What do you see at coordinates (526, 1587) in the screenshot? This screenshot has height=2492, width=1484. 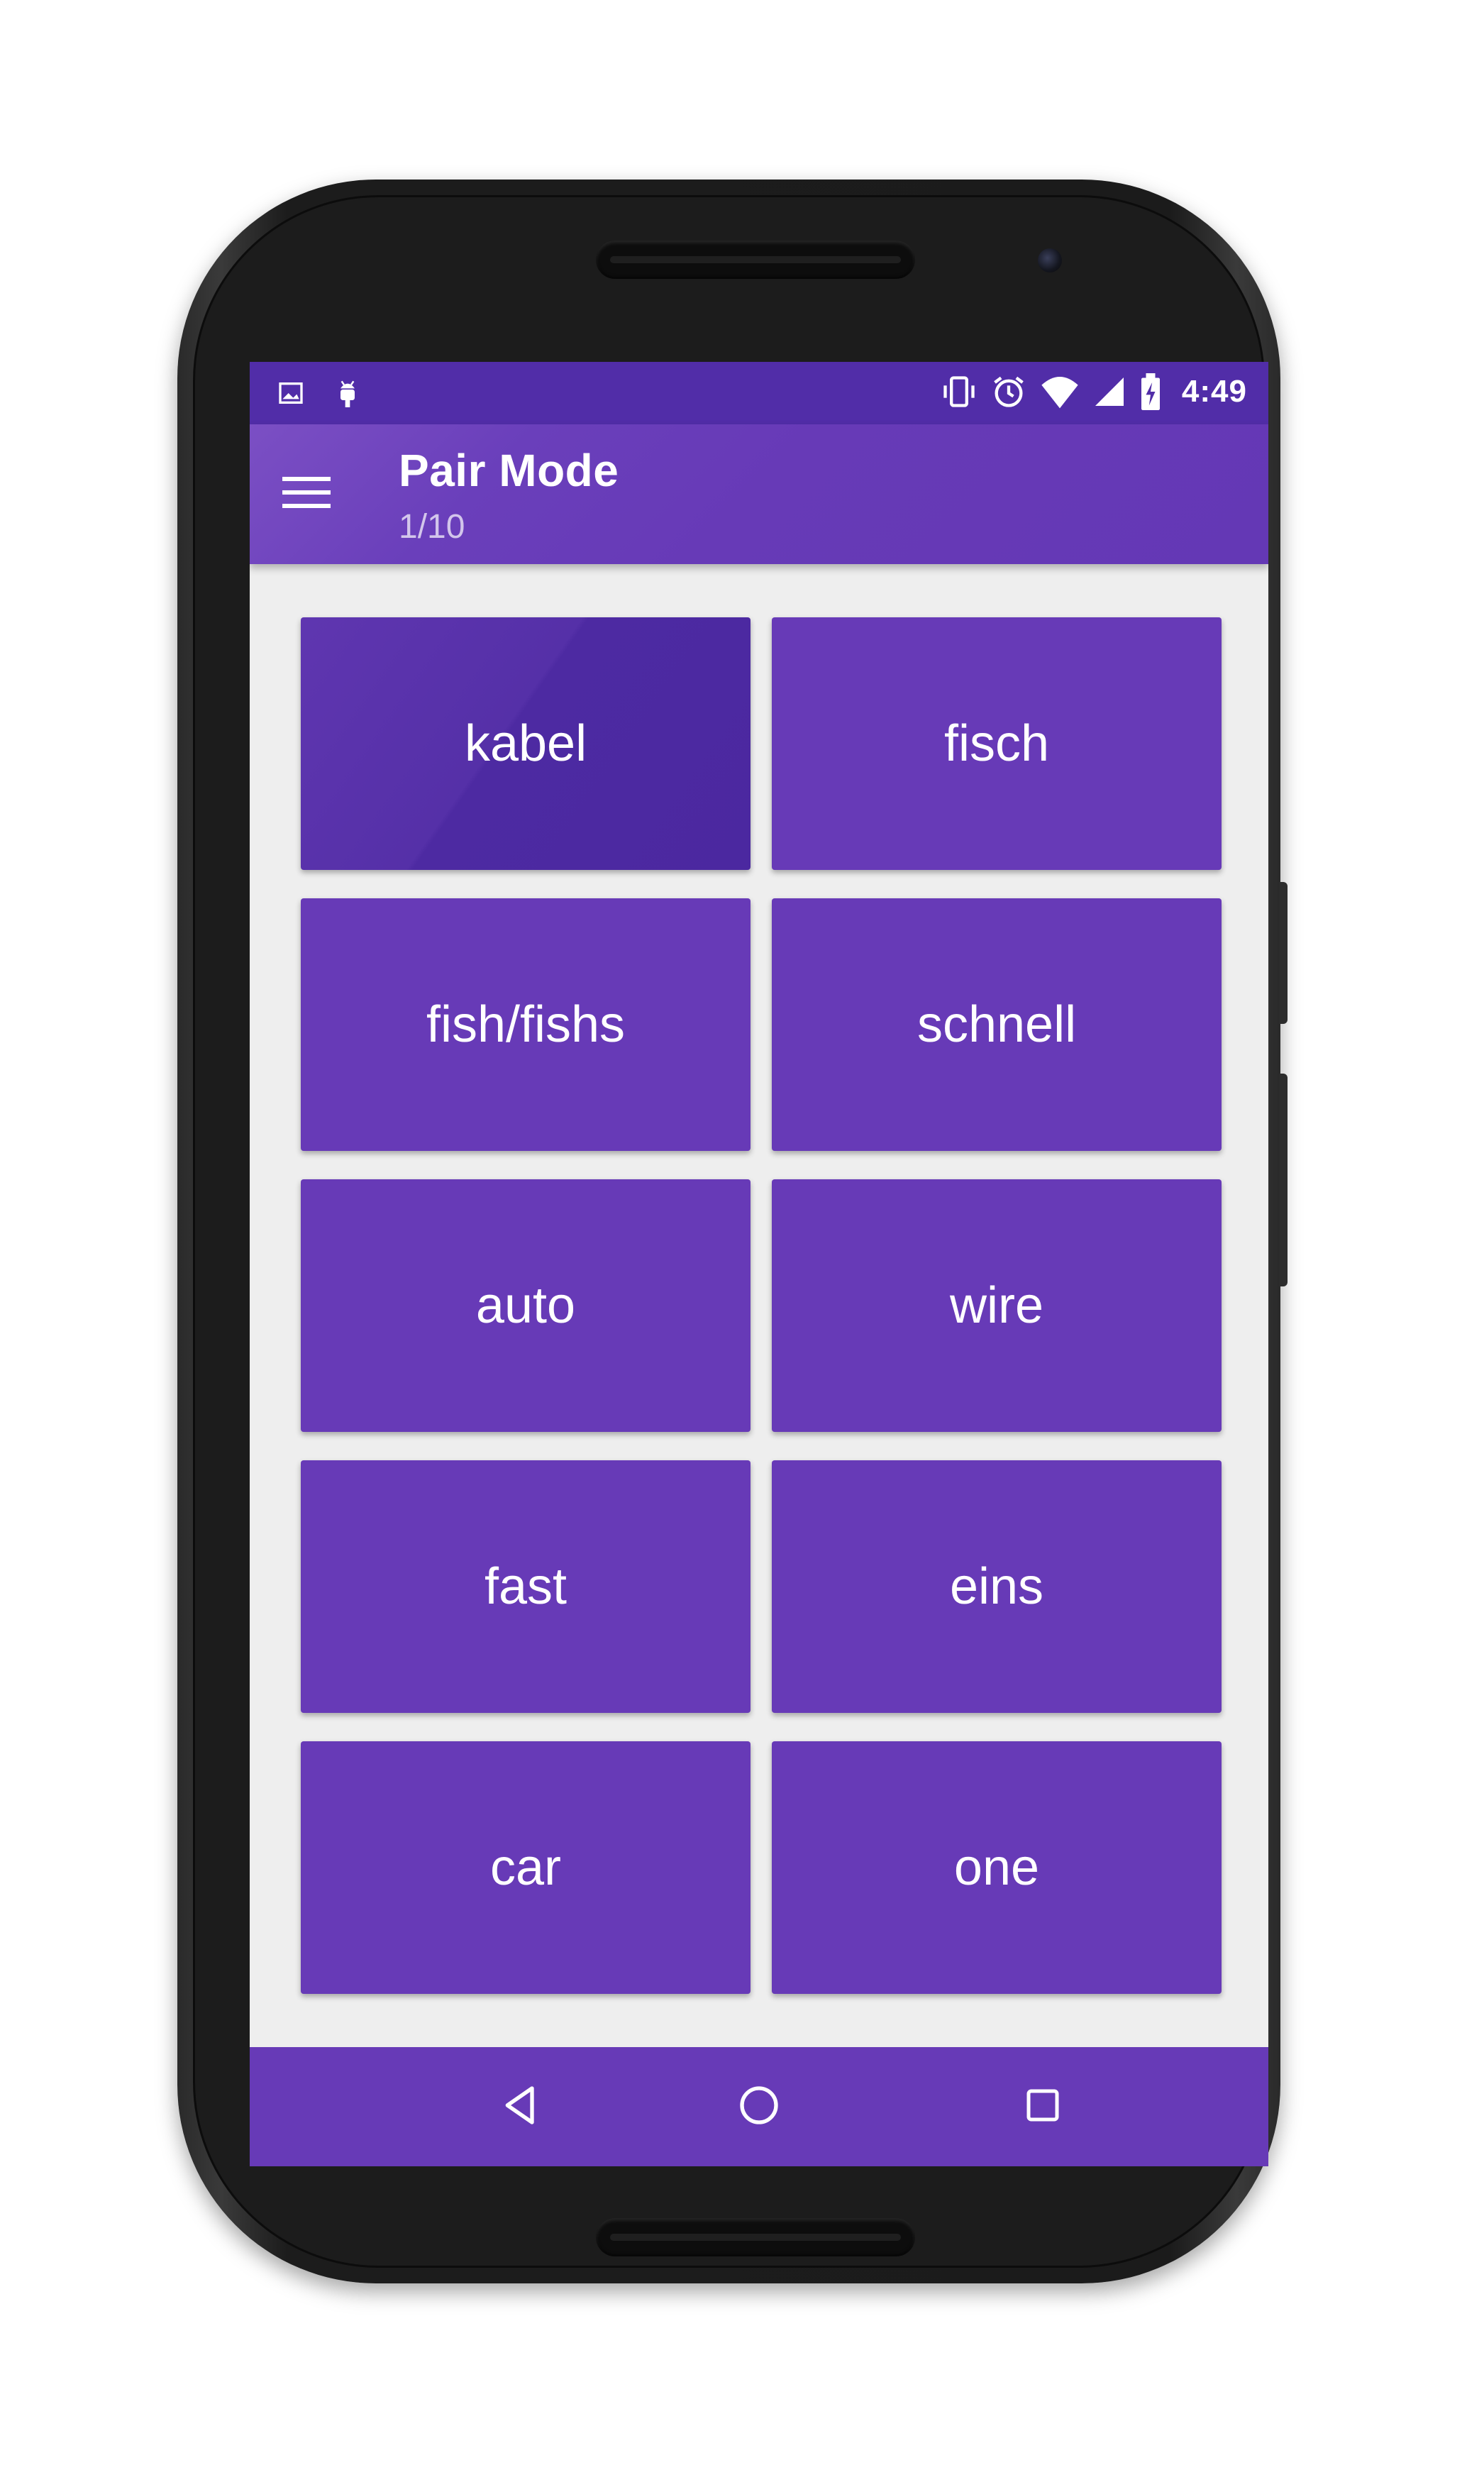 I see `word-tile-fast: fast` at bounding box center [526, 1587].